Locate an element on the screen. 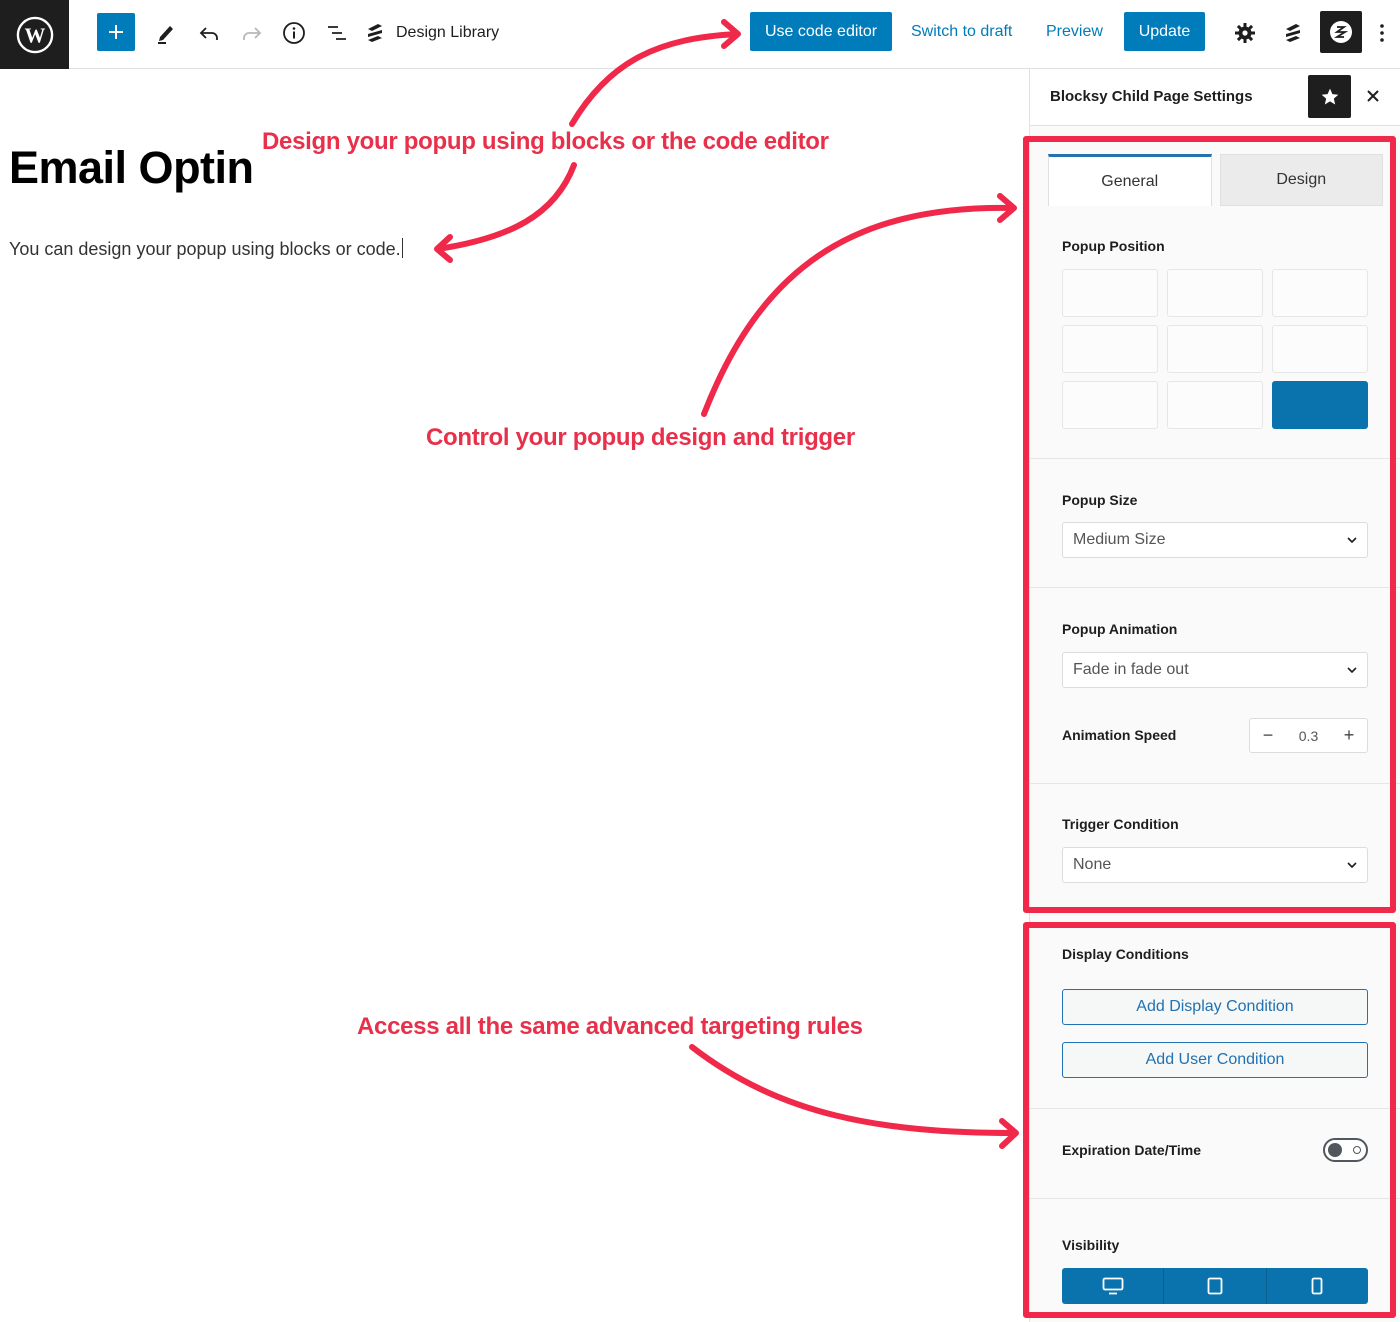 The image size is (1400, 1322). position-bottom-left is located at coordinates (1110, 405).